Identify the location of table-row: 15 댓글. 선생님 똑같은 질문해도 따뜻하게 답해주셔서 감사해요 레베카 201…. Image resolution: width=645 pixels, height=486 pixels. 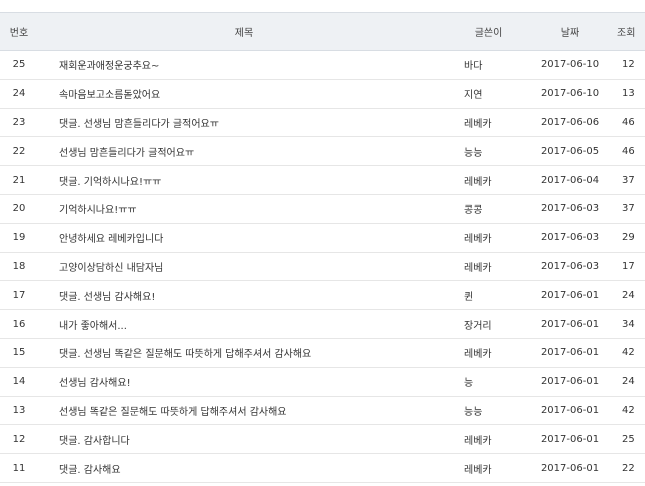
(322, 353).